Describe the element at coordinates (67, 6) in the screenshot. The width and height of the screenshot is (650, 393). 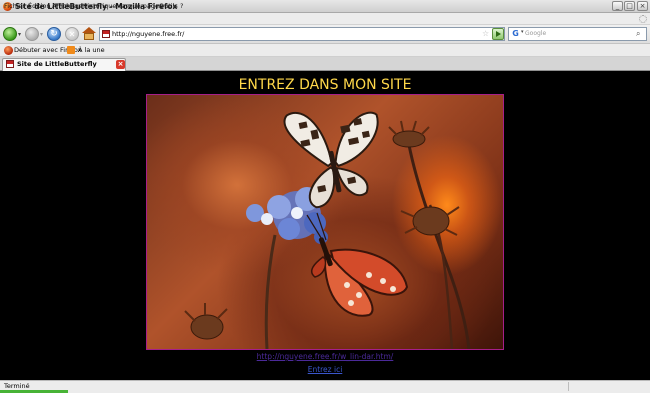
I see `menu-affichage: Affichage` at that location.